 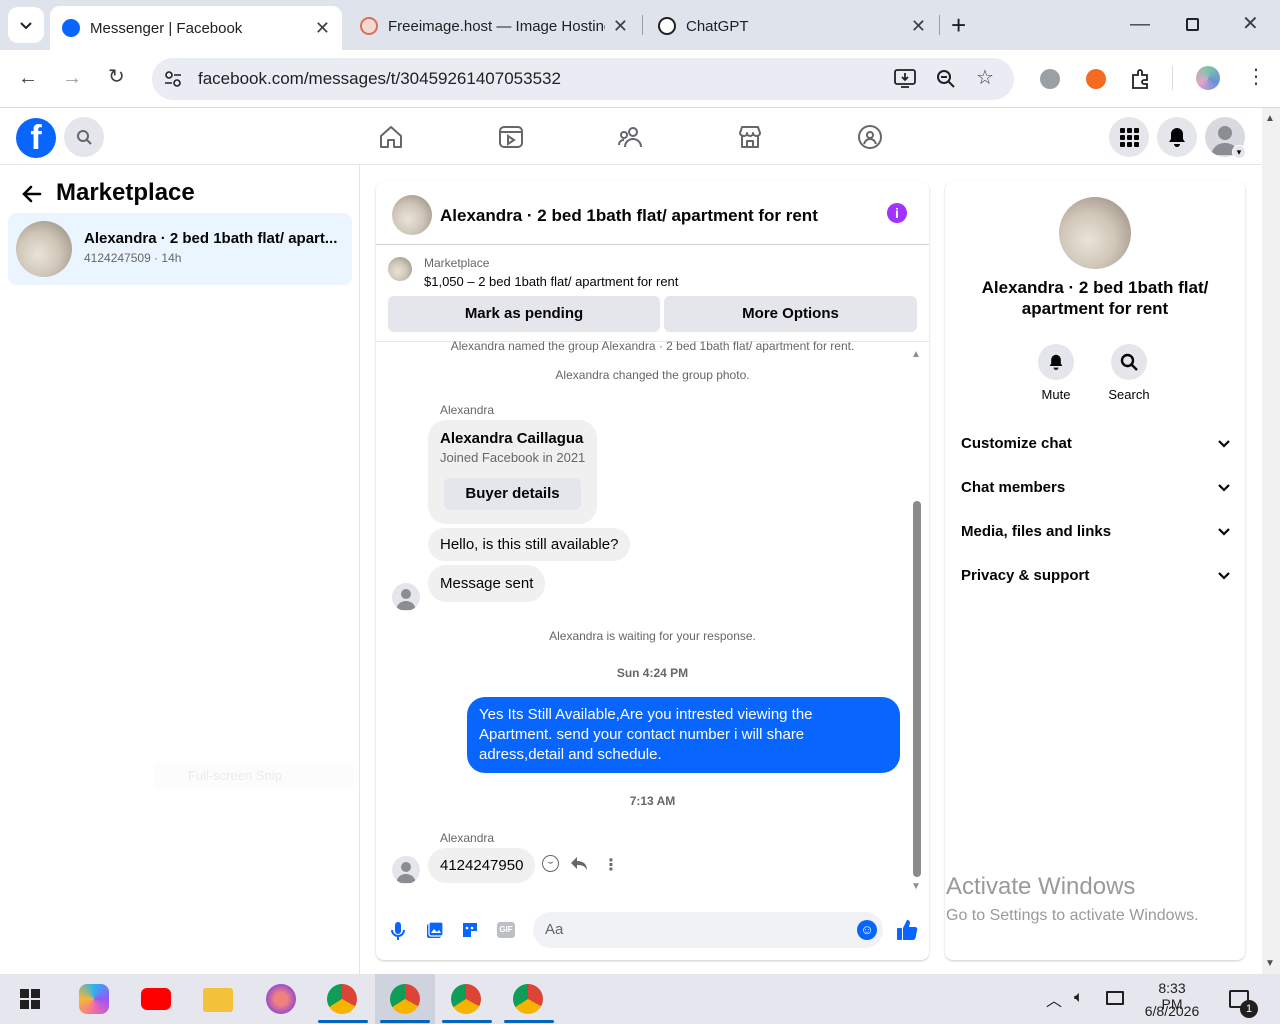 I want to click on incoming-message: Message sent, so click(x=487, y=583).